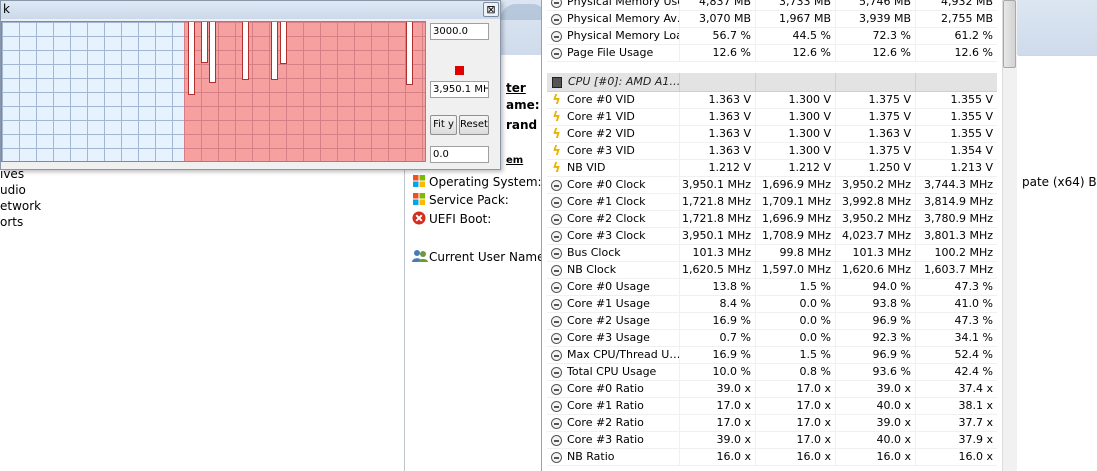 The image size is (1097, 471). I want to click on graph-title-bar: k ⊠, so click(250, 10).